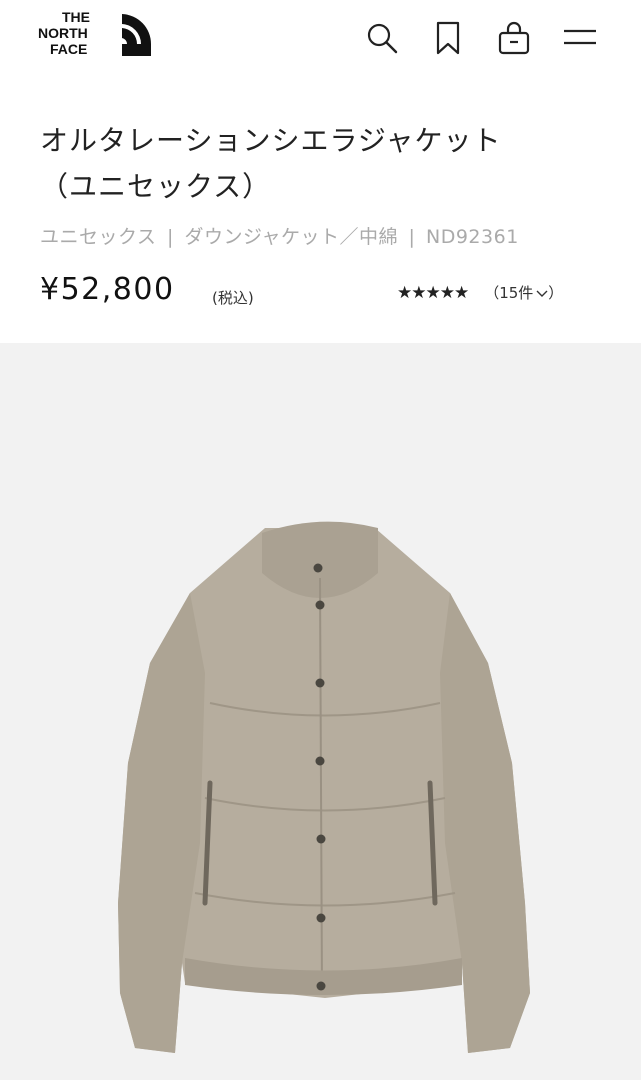 This screenshot has height=1080, width=641. I want to click on product-price: ¥52,800, so click(107, 289).